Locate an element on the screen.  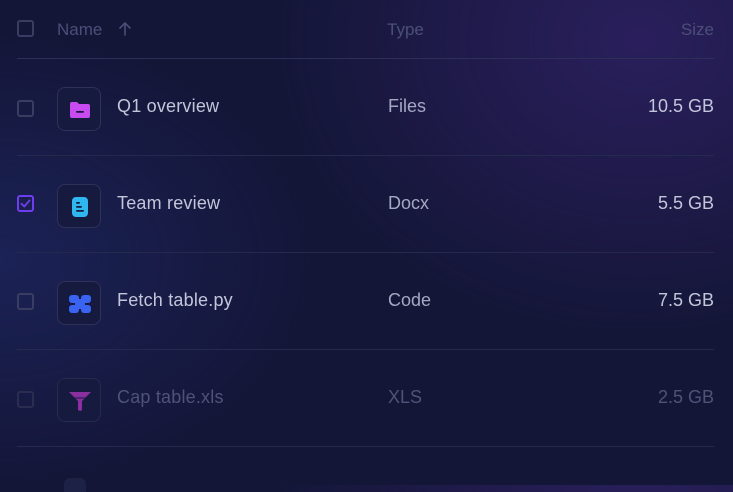
folder-icon is located at coordinates (80, 110).